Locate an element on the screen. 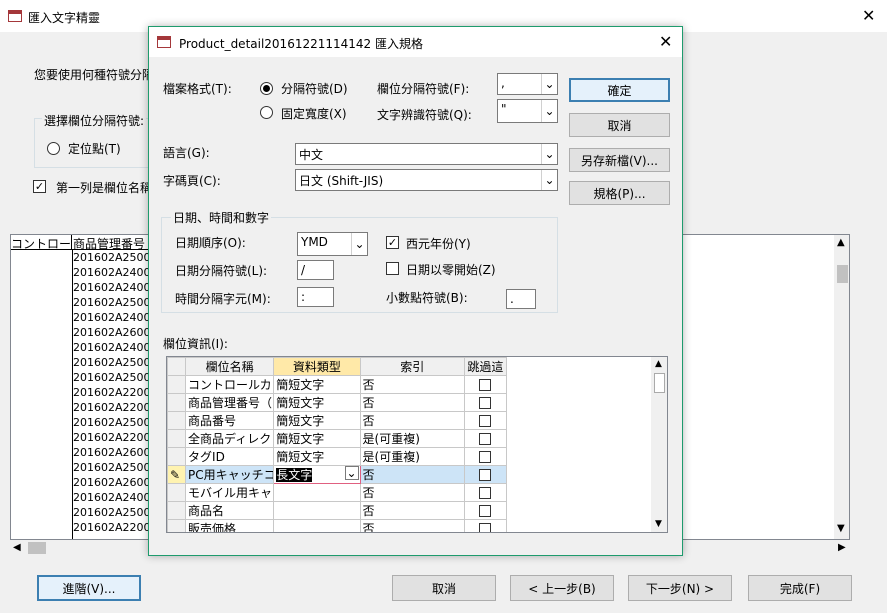 The width and height of the screenshot is (887, 613). grid-row: モバイル用キャ 否 is located at coordinates (337, 492).